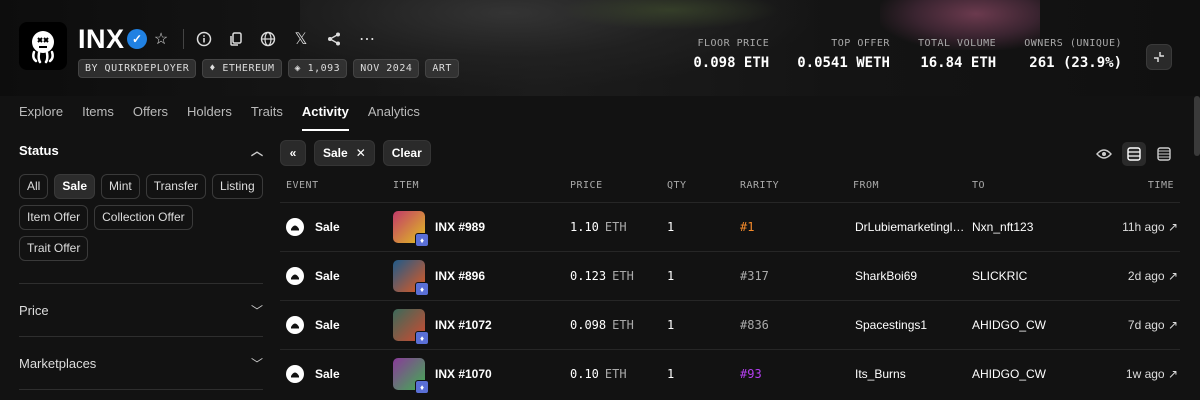  I want to click on stat-top-offer: TOP OFFER 0.0541 WETH, so click(843, 54).